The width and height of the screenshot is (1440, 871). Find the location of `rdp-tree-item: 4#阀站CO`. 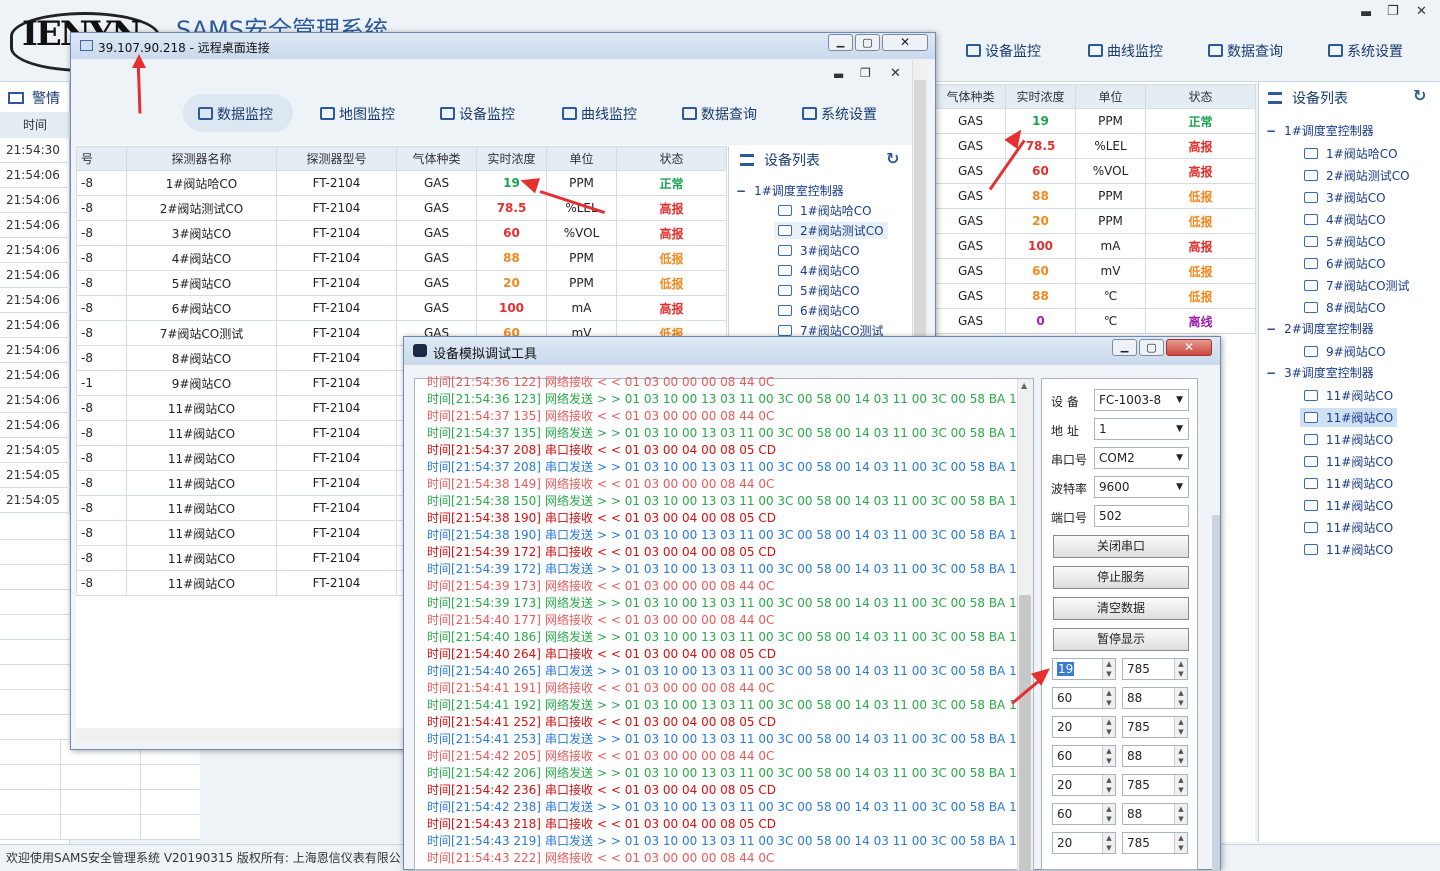

rdp-tree-item: 4#阀站CO is located at coordinates (819, 270).